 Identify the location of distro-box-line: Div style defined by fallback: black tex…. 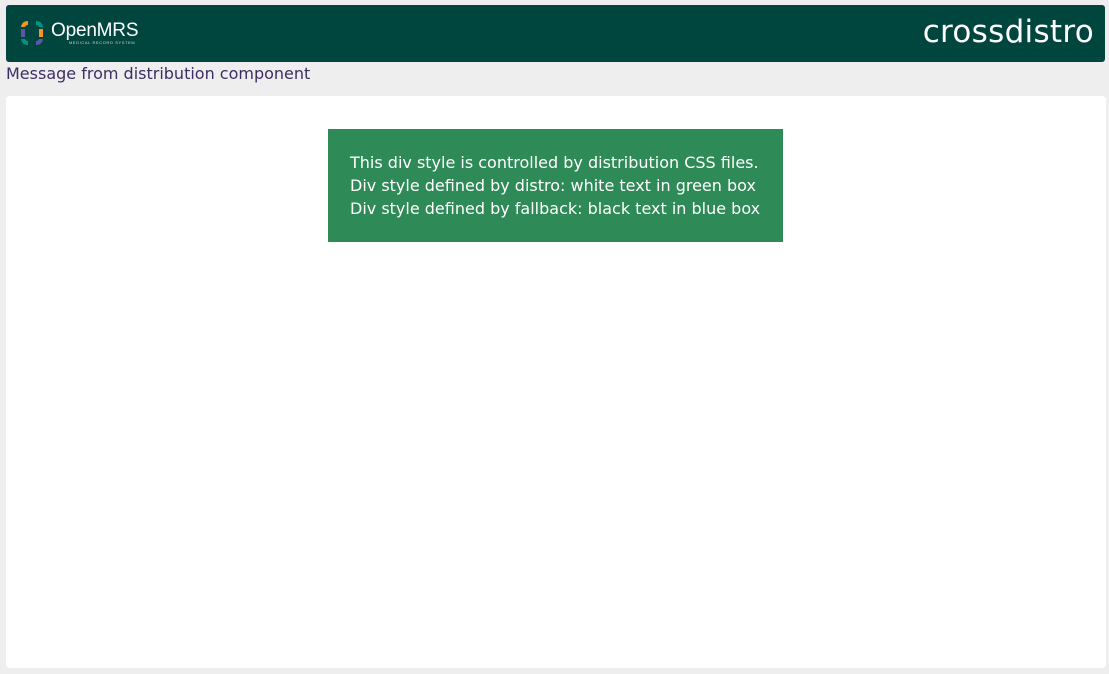
(555, 208).